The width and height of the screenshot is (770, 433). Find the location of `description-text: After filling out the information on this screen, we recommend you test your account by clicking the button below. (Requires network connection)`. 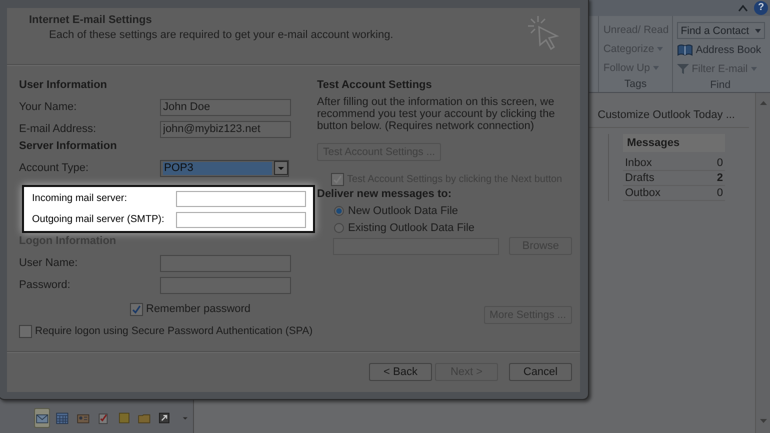

description-text: After filling out the information on this screen, we recommend you test your account by clicking the button below. (Requires network connection) is located at coordinates (436, 115).